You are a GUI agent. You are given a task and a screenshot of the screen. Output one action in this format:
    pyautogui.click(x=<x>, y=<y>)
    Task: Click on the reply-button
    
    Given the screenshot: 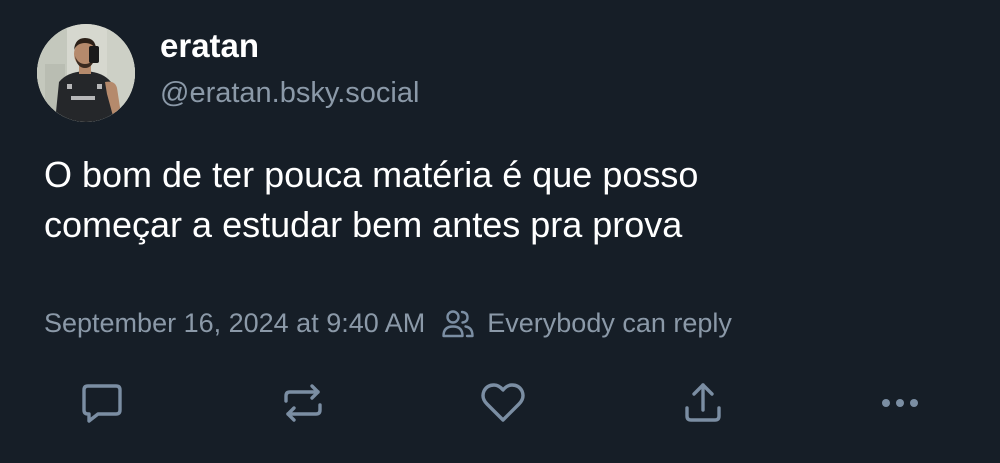 What is the action you would take?
    pyautogui.click(x=102, y=403)
    